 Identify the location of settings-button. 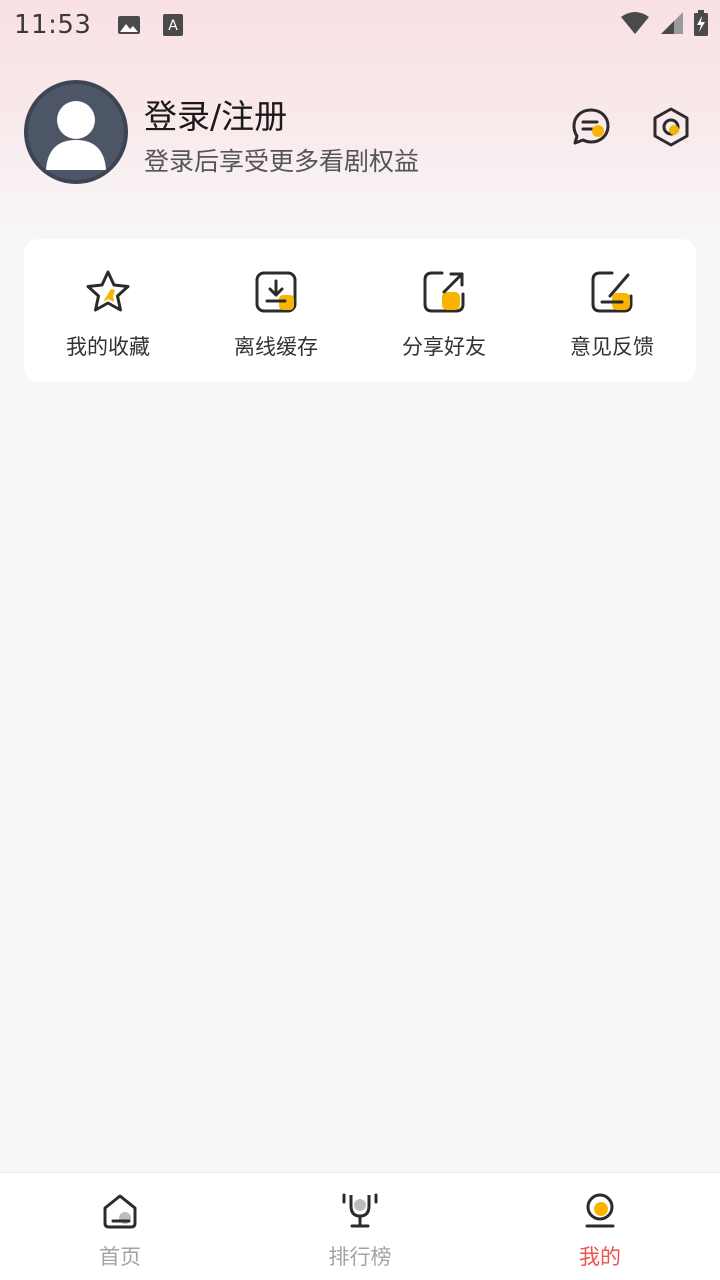
(671, 127).